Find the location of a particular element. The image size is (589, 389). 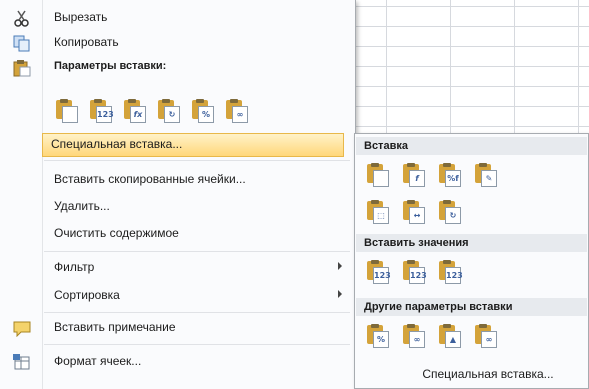

sub-paste-formulas-number-format-button: %f is located at coordinates (448, 174).